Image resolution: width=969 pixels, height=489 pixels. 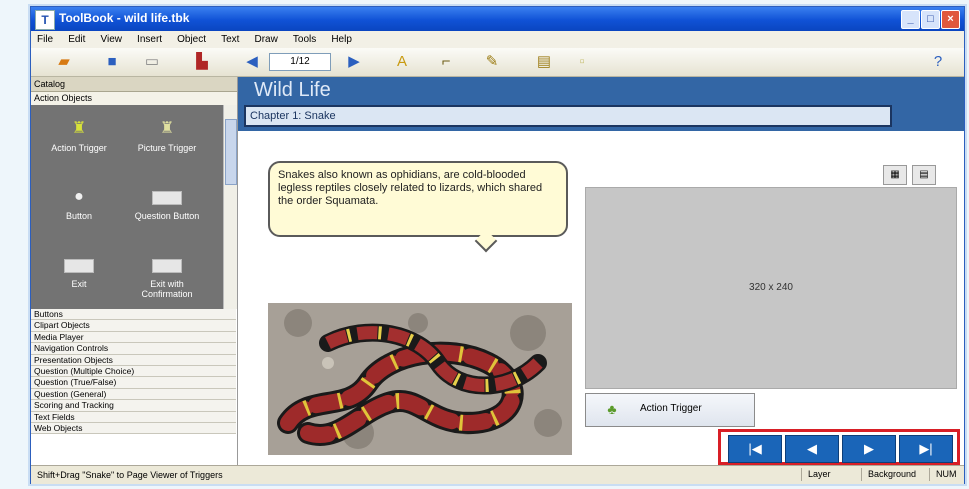 What do you see at coordinates (292, 90) in the screenshot?
I see `page-title: Wild Life` at bounding box center [292, 90].